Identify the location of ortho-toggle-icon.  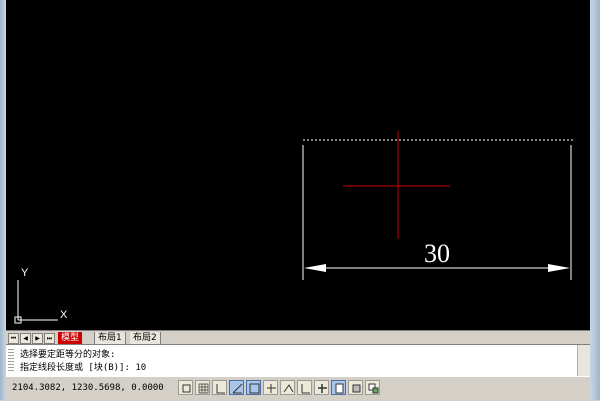
(220, 389).